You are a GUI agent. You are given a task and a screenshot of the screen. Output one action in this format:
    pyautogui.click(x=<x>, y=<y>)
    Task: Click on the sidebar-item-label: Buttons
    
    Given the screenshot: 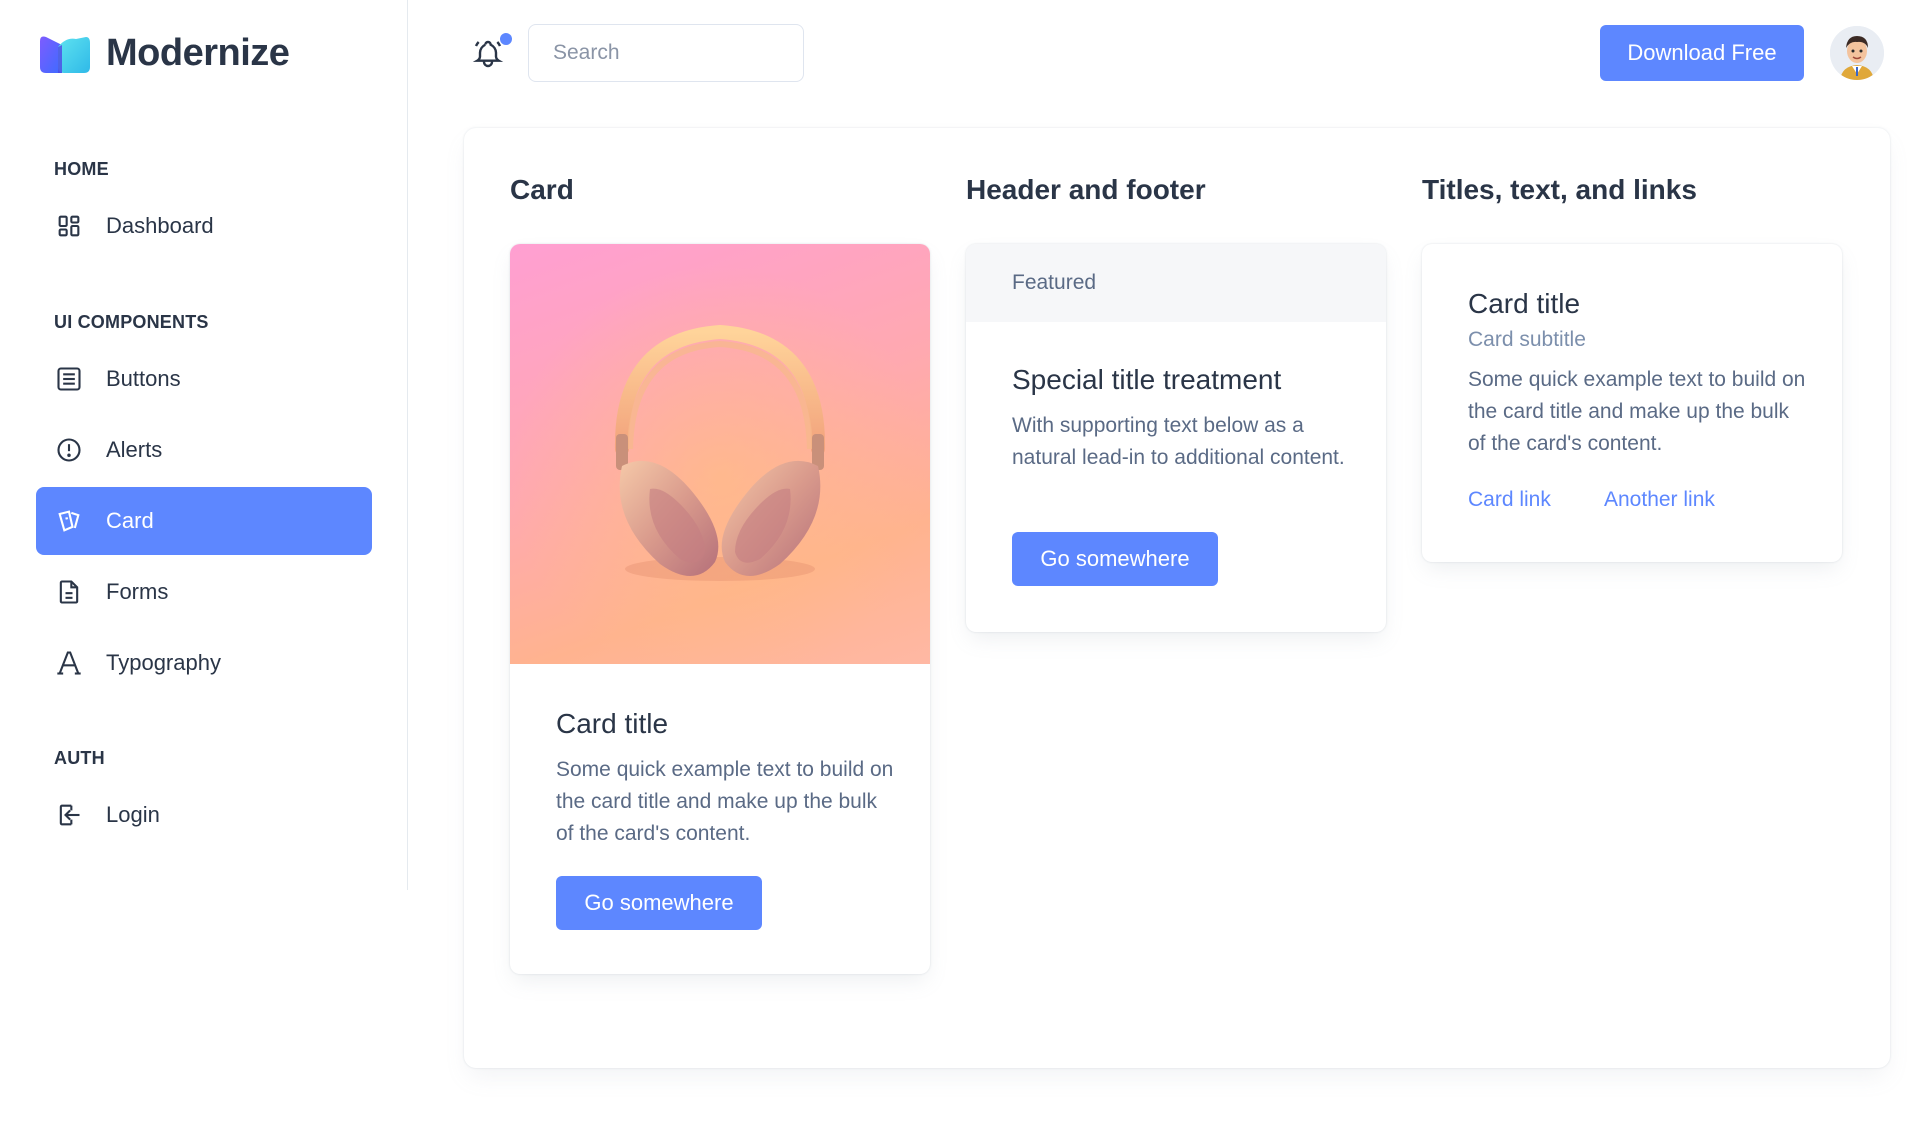 What is the action you would take?
    pyautogui.click(x=143, y=378)
    